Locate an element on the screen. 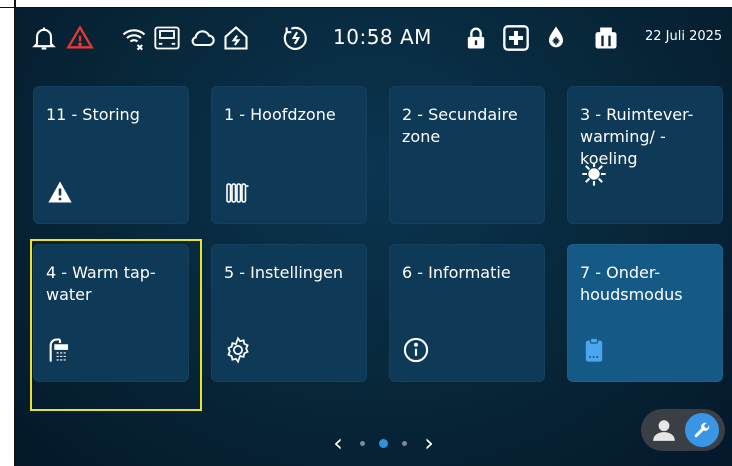  cloud-icon is located at coordinates (202, 38).